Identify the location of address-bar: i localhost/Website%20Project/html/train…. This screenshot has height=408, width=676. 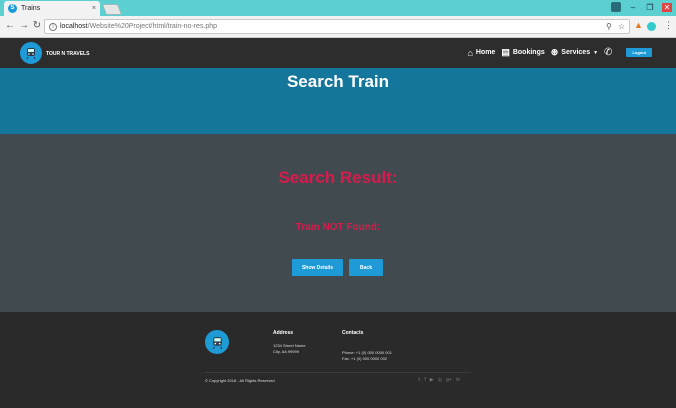
(337, 26).